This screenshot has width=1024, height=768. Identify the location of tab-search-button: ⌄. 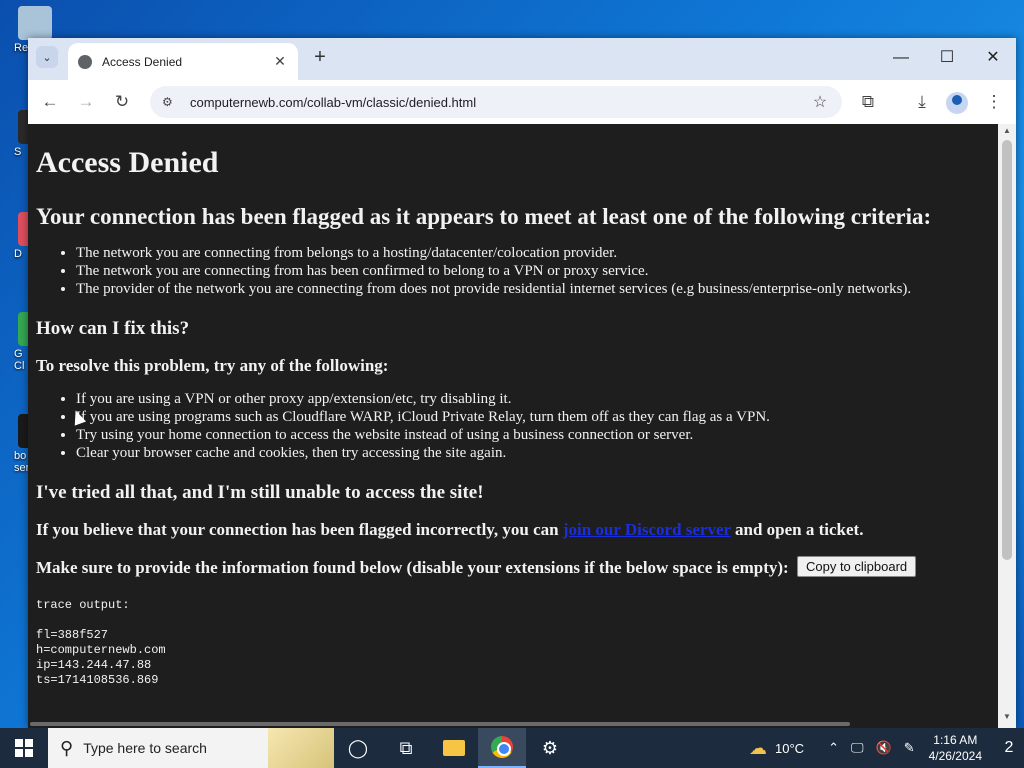
(47, 57).